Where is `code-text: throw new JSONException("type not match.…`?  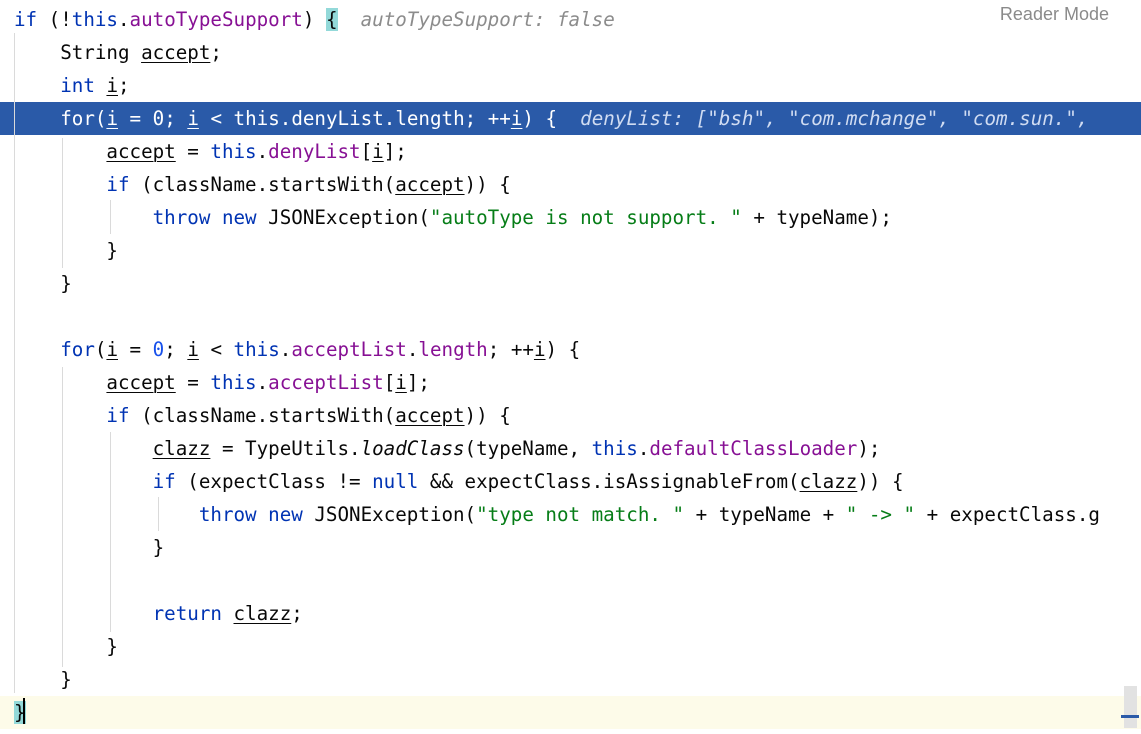 code-text: throw new JSONException("type not match.… is located at coordinates (557, 514).